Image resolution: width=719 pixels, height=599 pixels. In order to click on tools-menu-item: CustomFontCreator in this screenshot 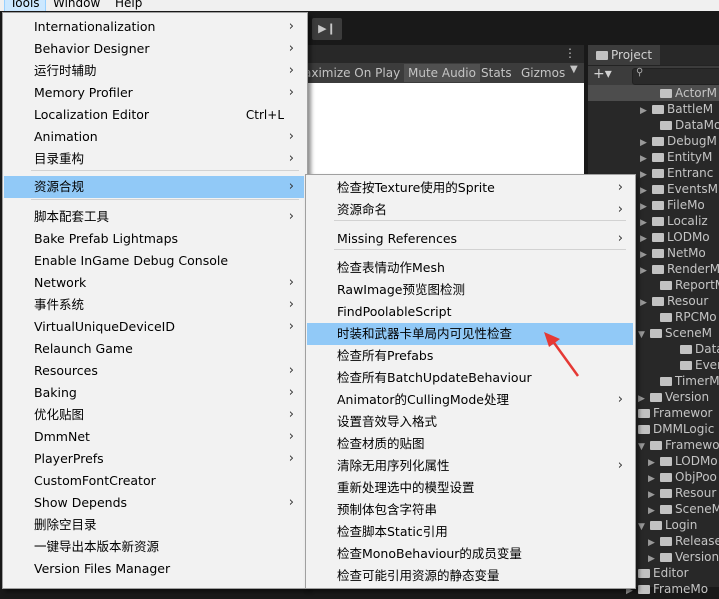, I will do `click(154, 481)`.